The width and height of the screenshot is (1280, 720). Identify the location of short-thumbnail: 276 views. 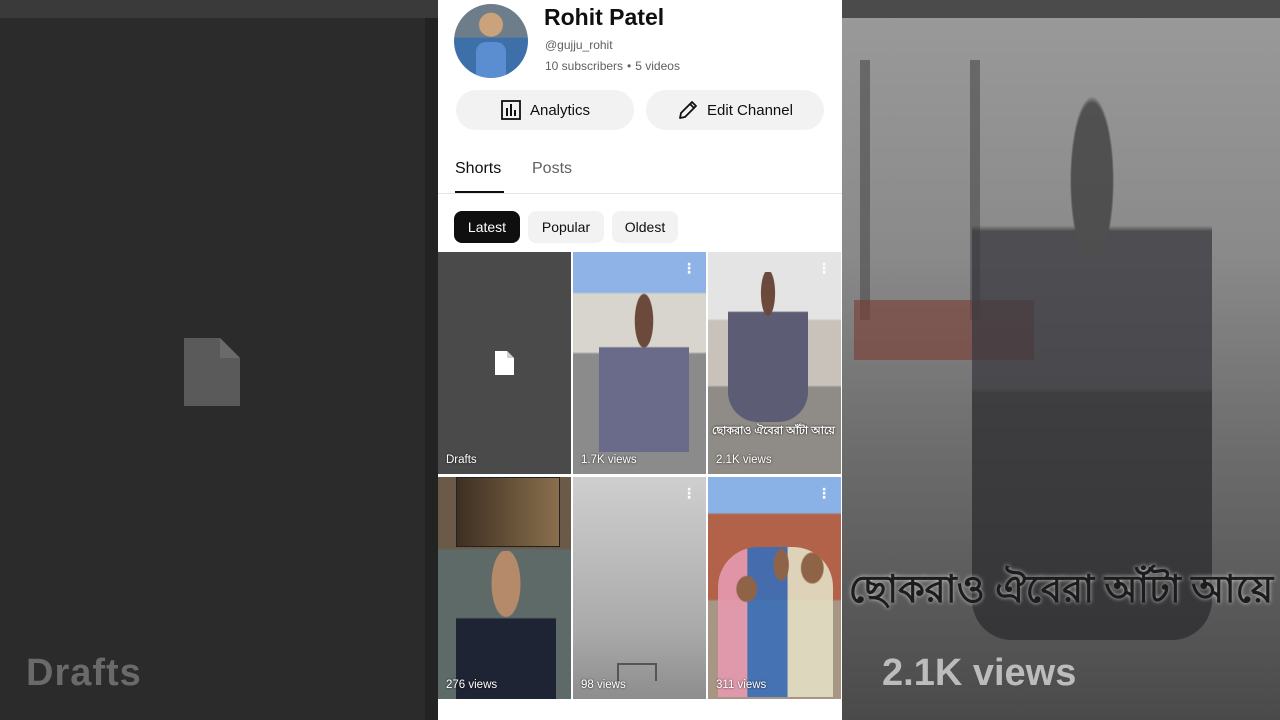
(504, 588).